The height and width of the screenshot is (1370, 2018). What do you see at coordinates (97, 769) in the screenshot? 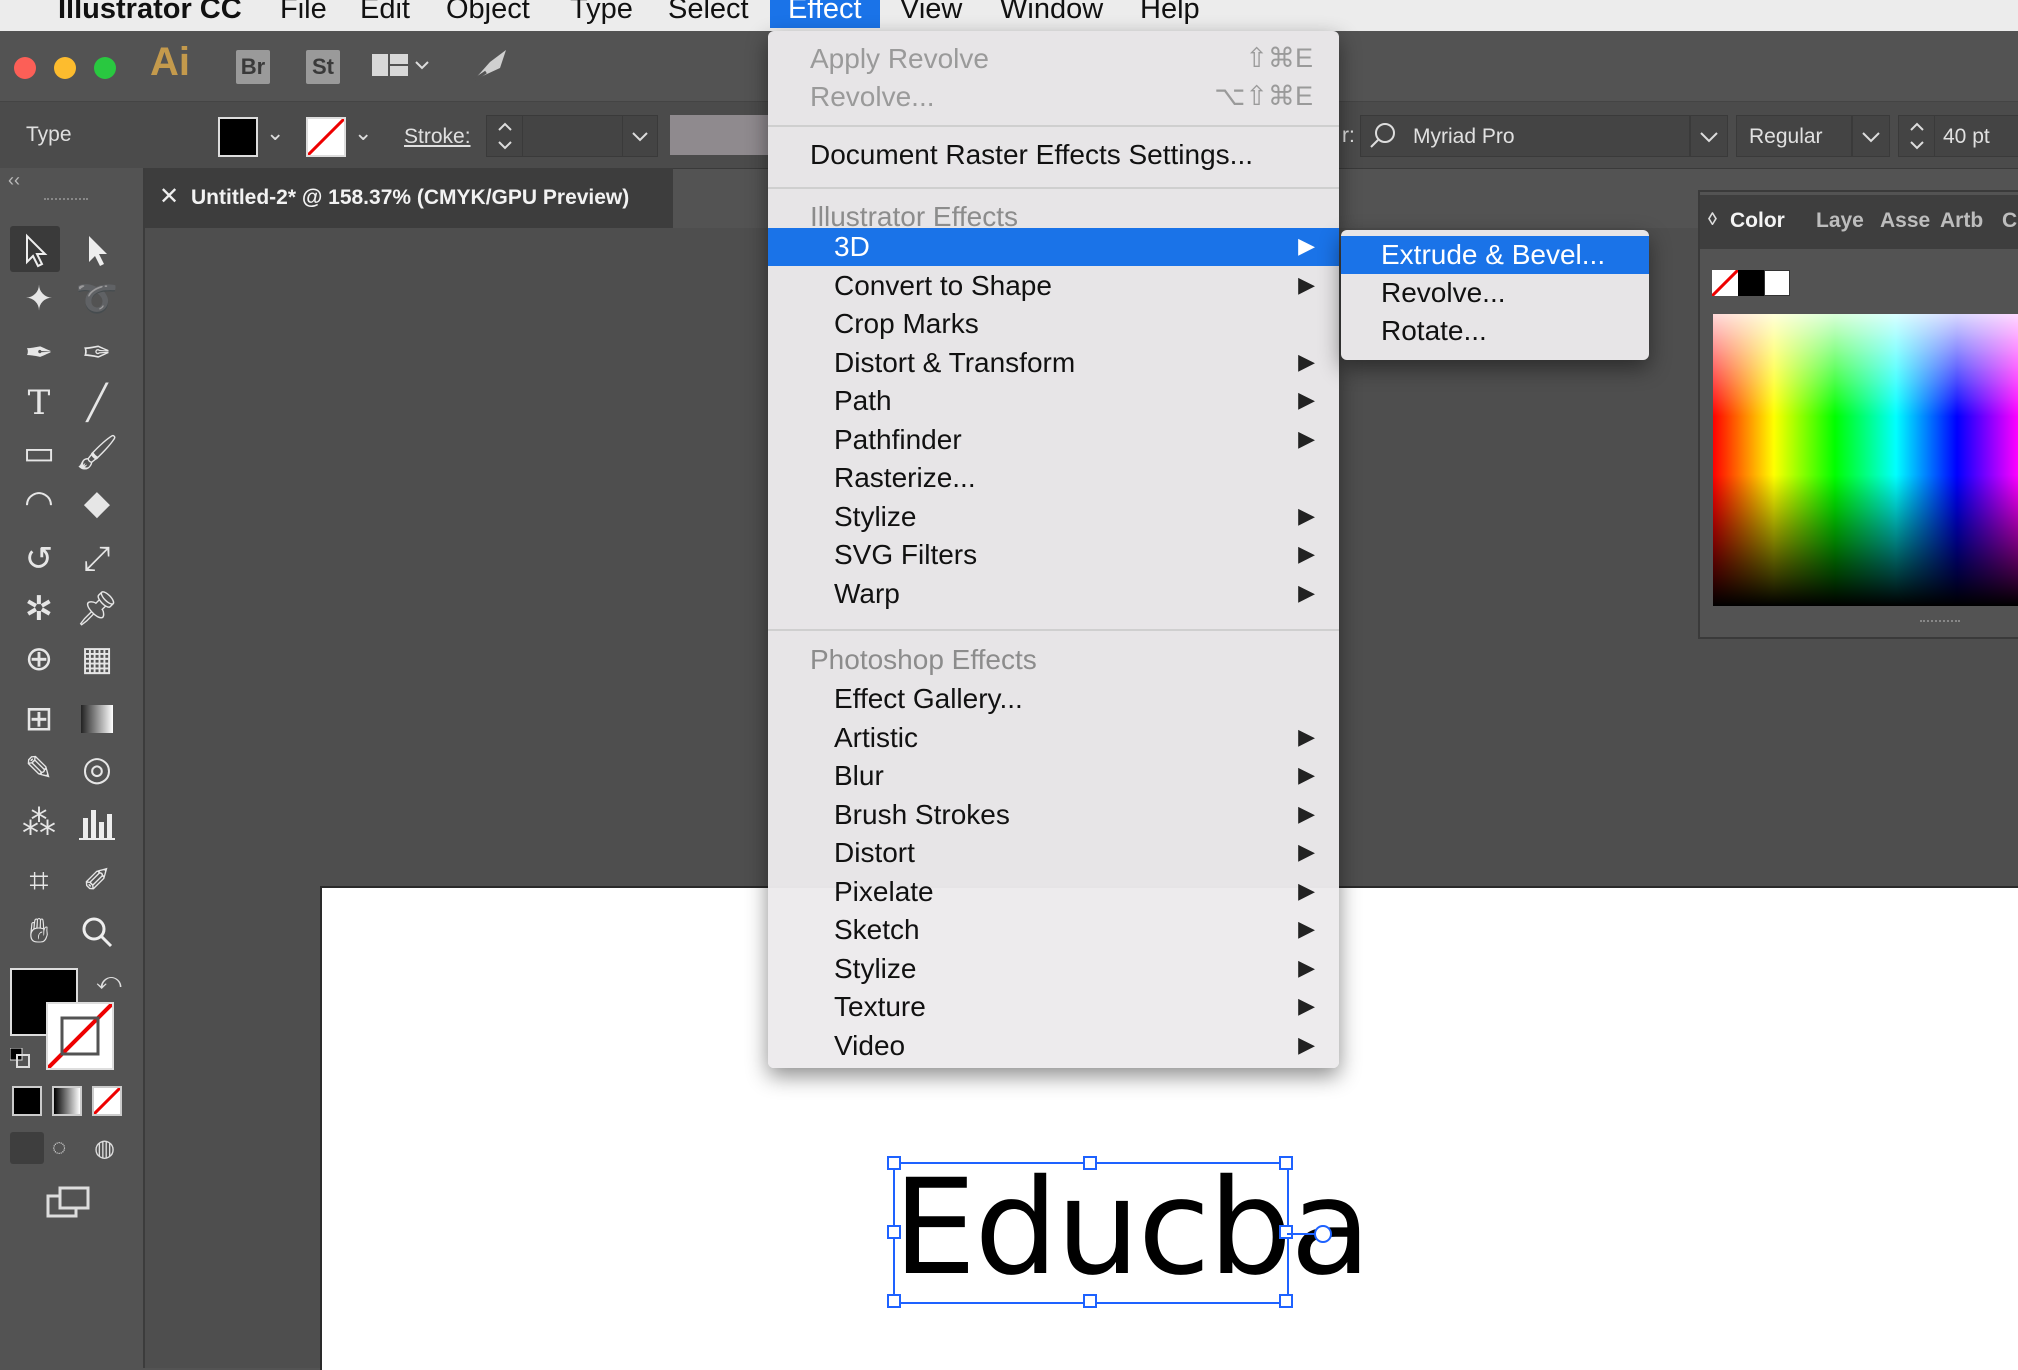
I see `blend-tool-icon: ◎` at bounding box center [97, 769].